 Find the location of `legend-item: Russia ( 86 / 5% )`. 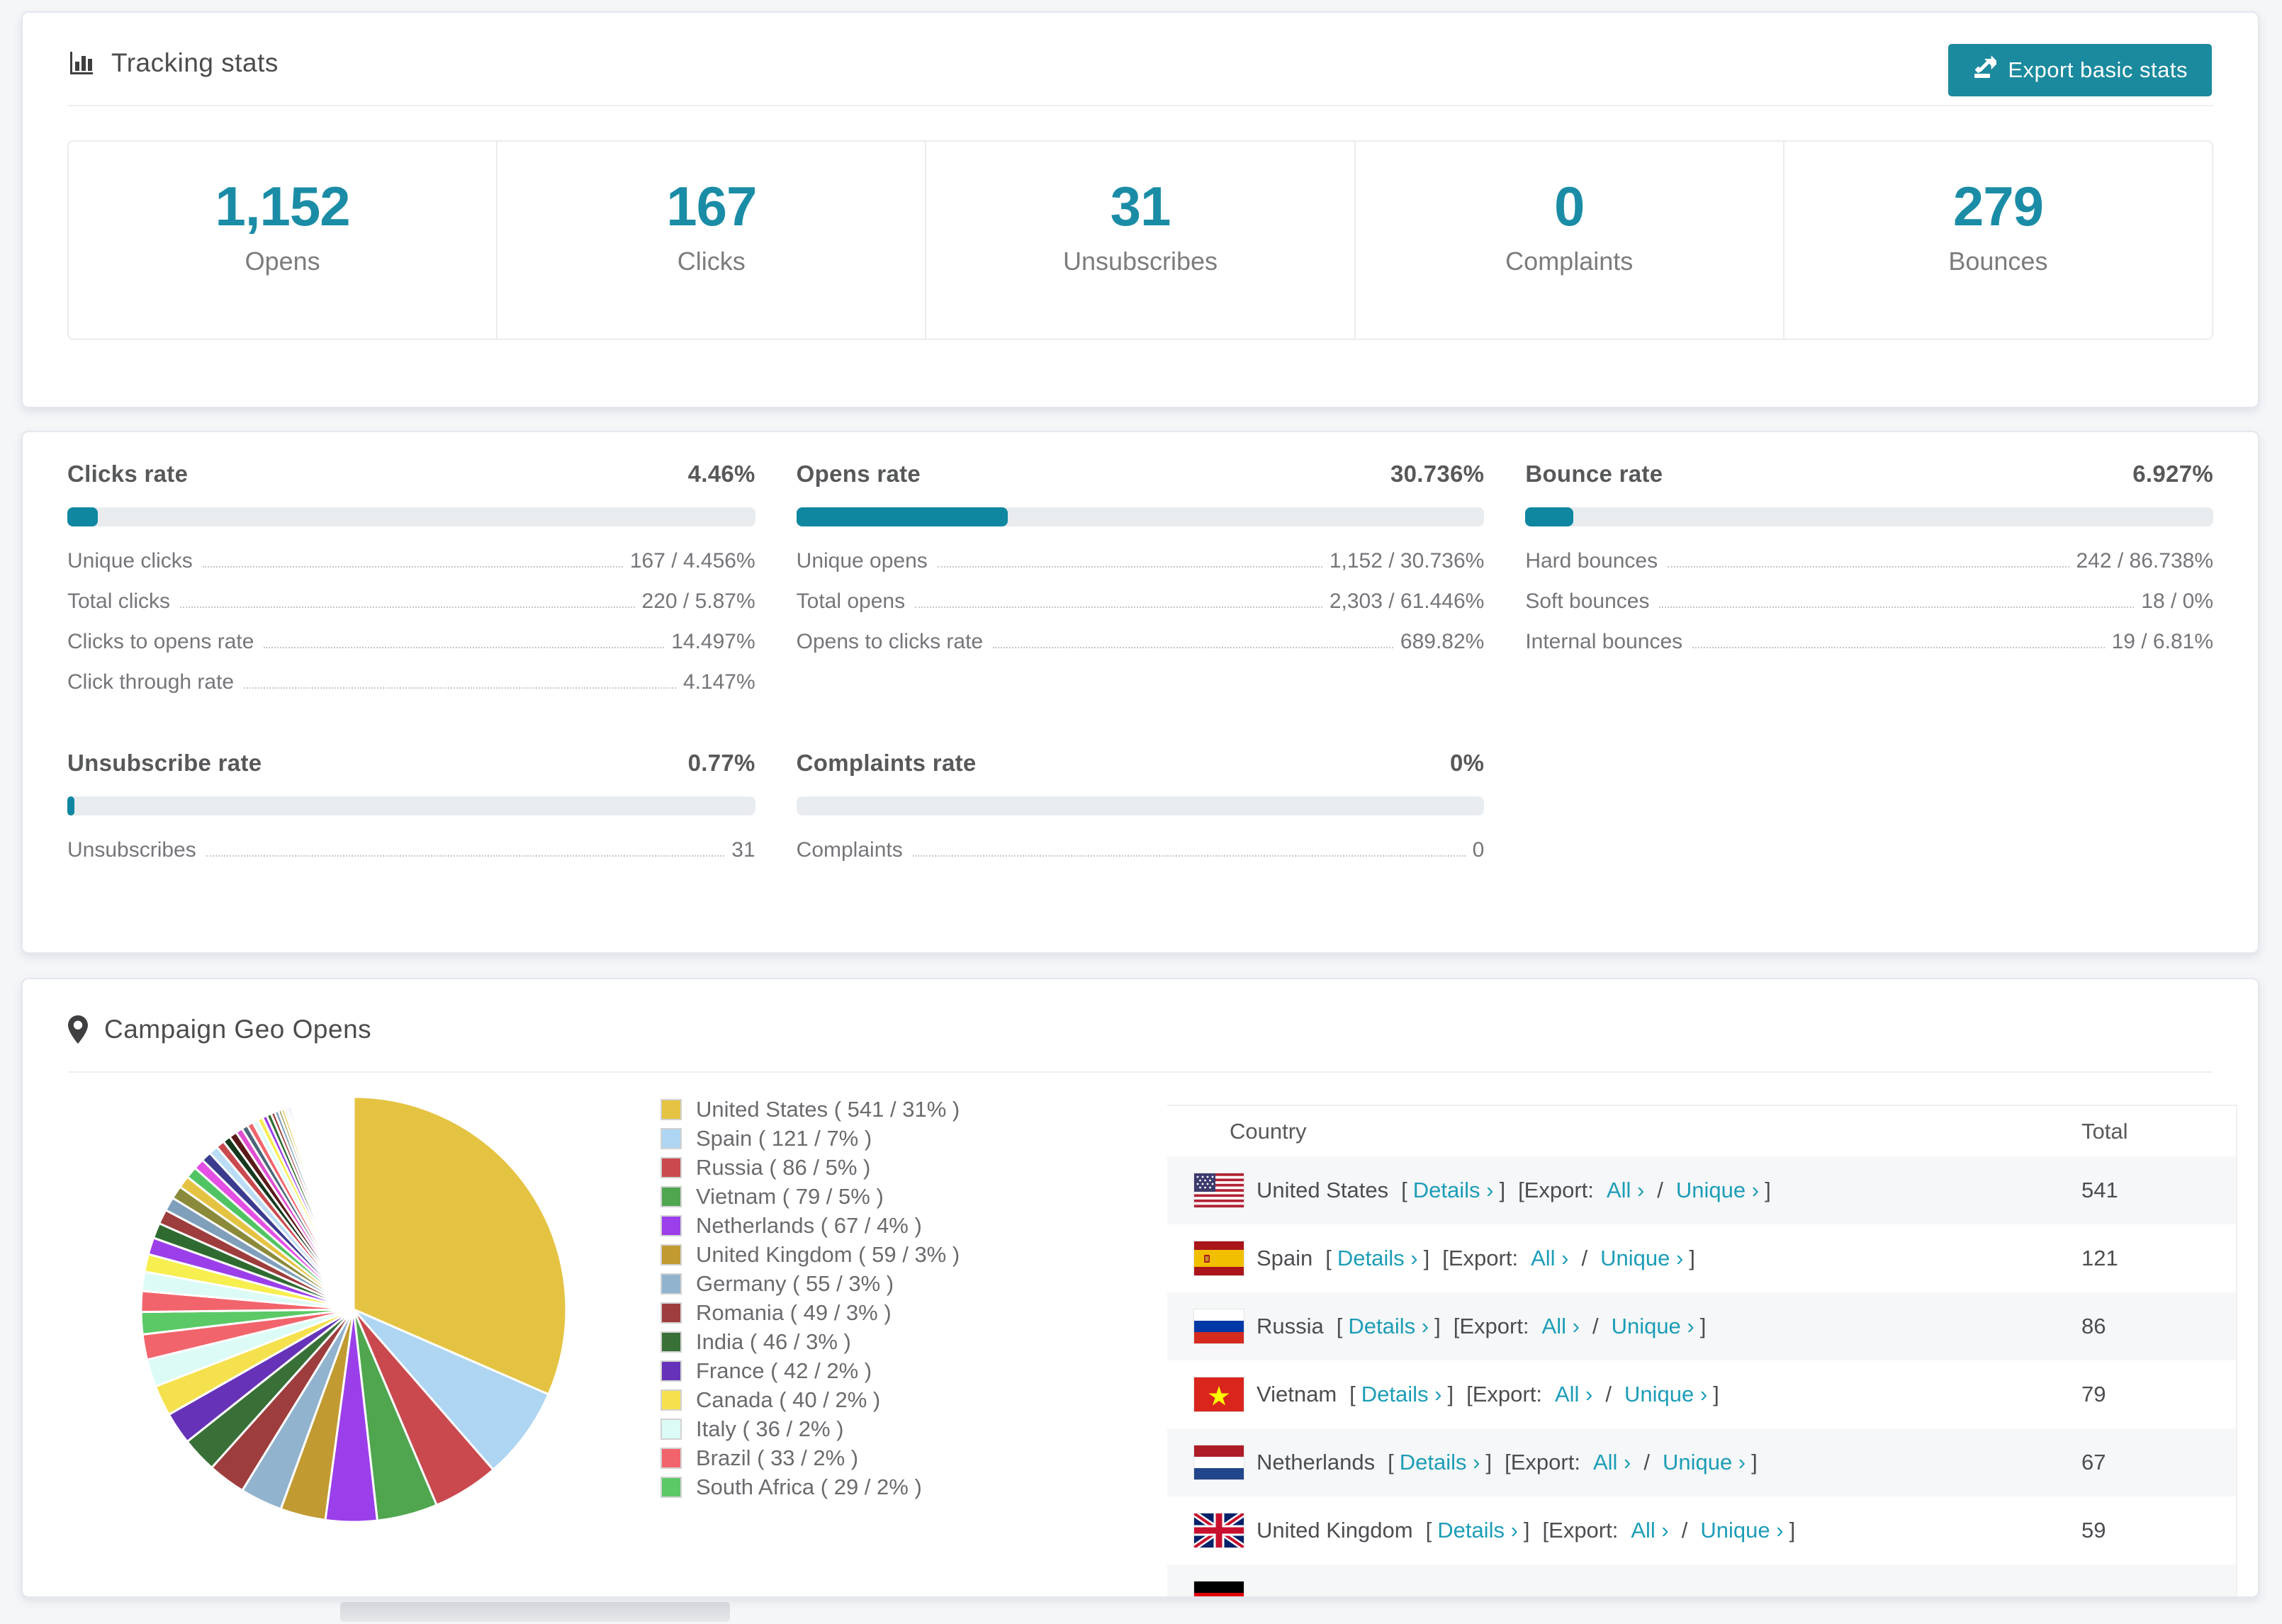

legend-item: Russia ( 86 / 5% ) is located at coordinates (811, 1168).